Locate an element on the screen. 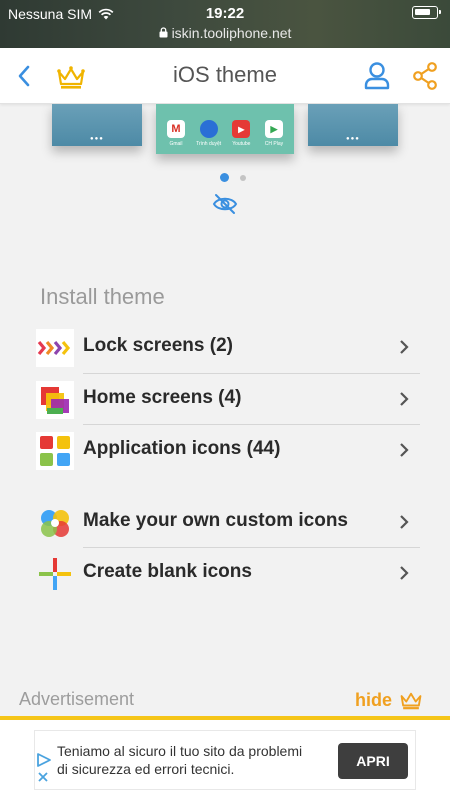 This screenshot has width=450, height=800. preview-app: M Gmail is located at coordinates (176, 133).